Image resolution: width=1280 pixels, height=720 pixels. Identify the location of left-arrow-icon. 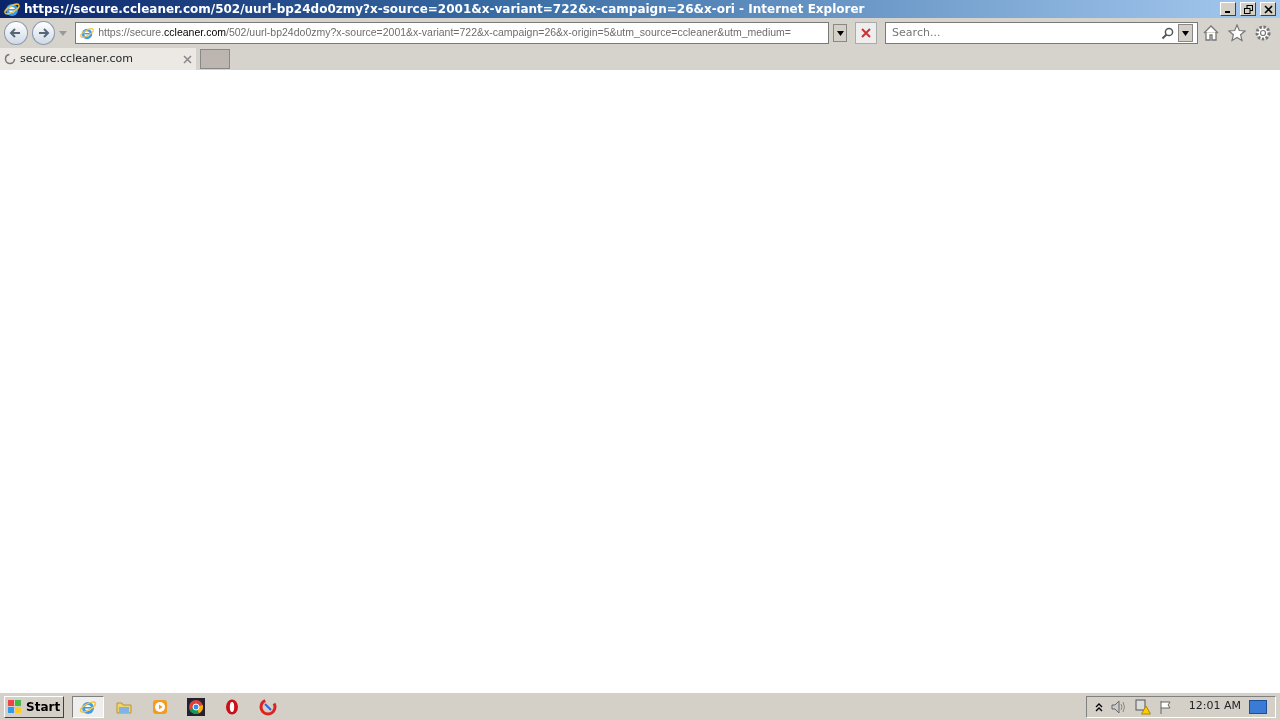
(15, 32).